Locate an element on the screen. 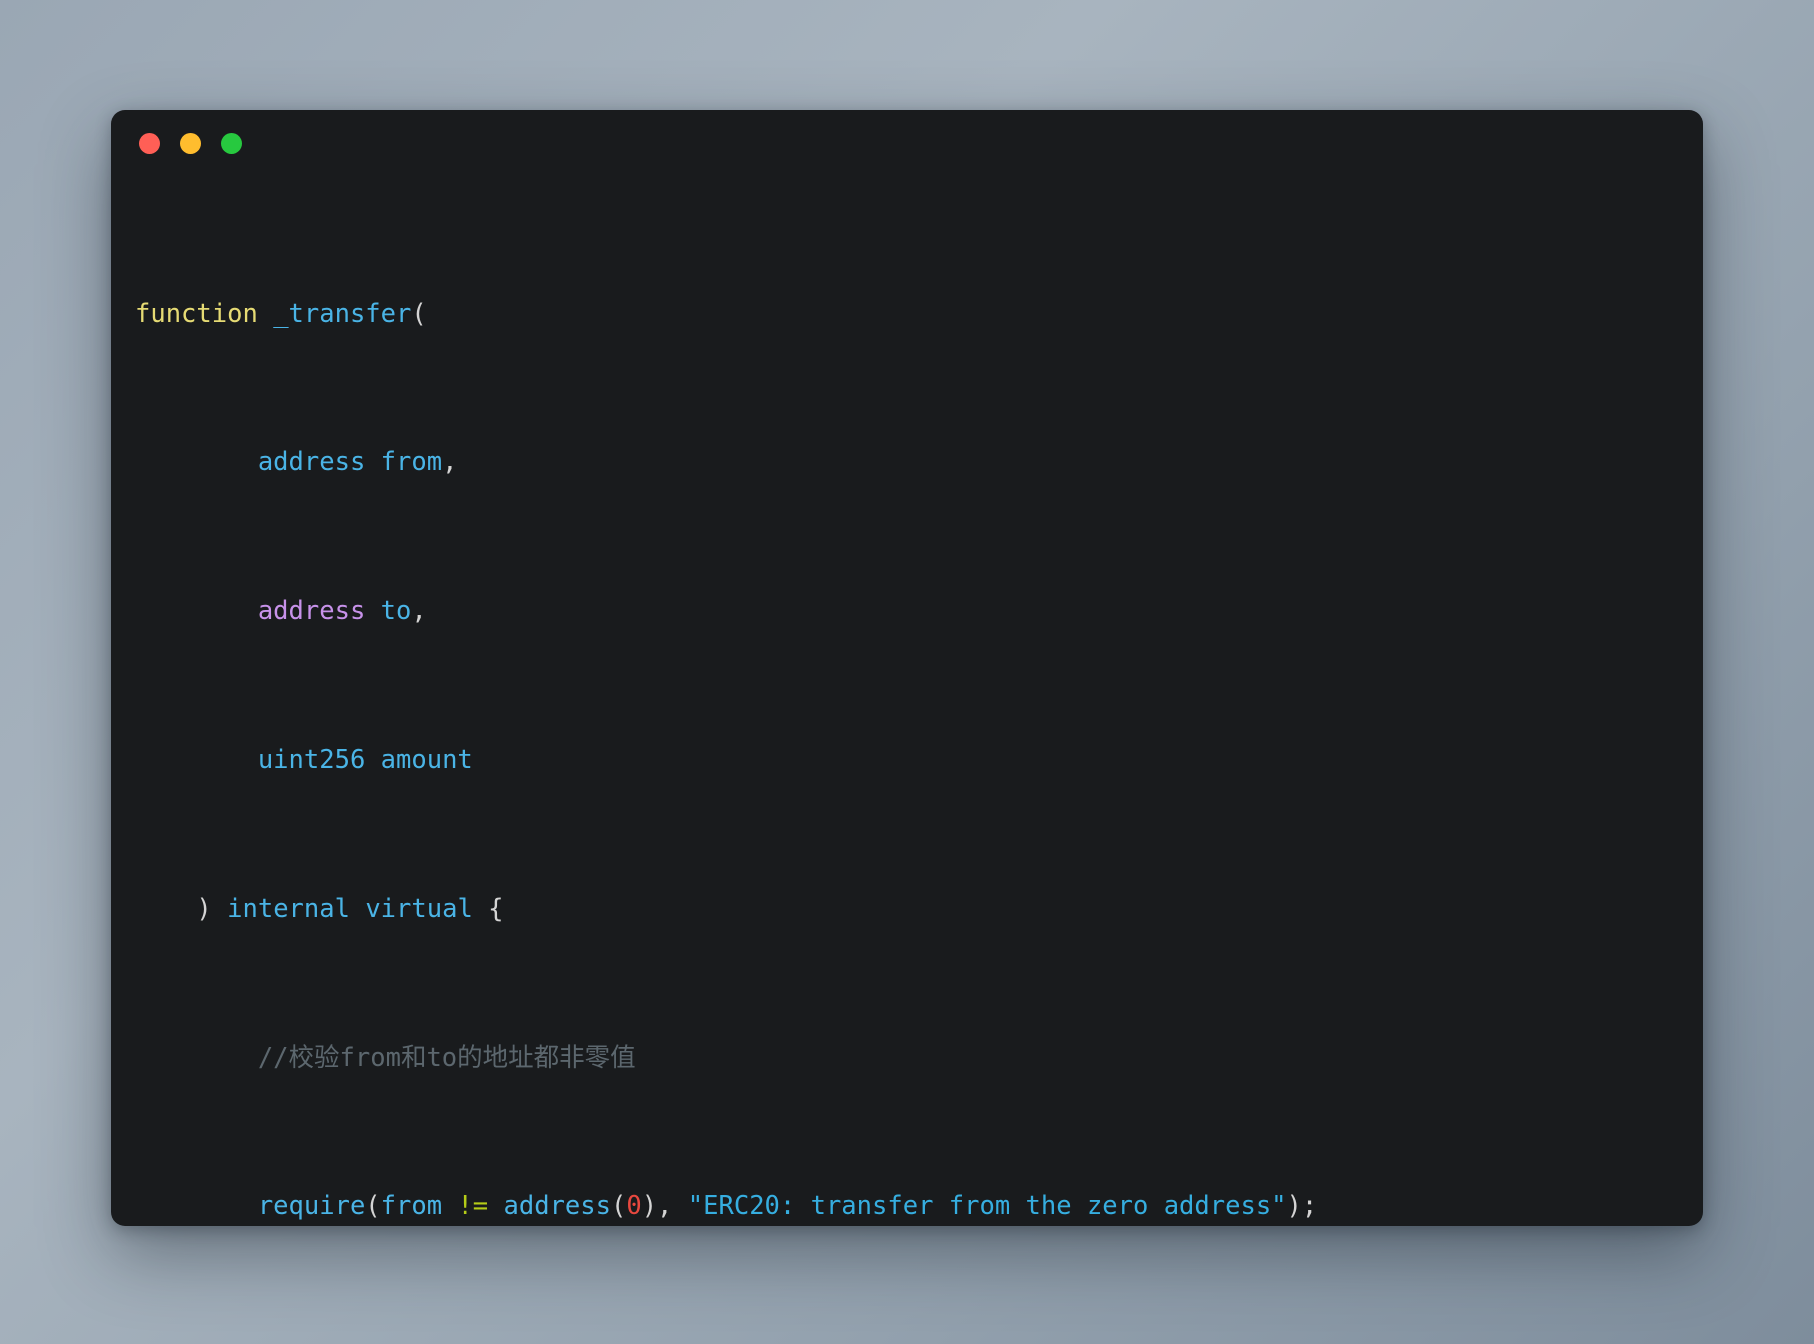 The image size is (1814, 1344). minimize-window-icon is located at coordinates (190, 143).